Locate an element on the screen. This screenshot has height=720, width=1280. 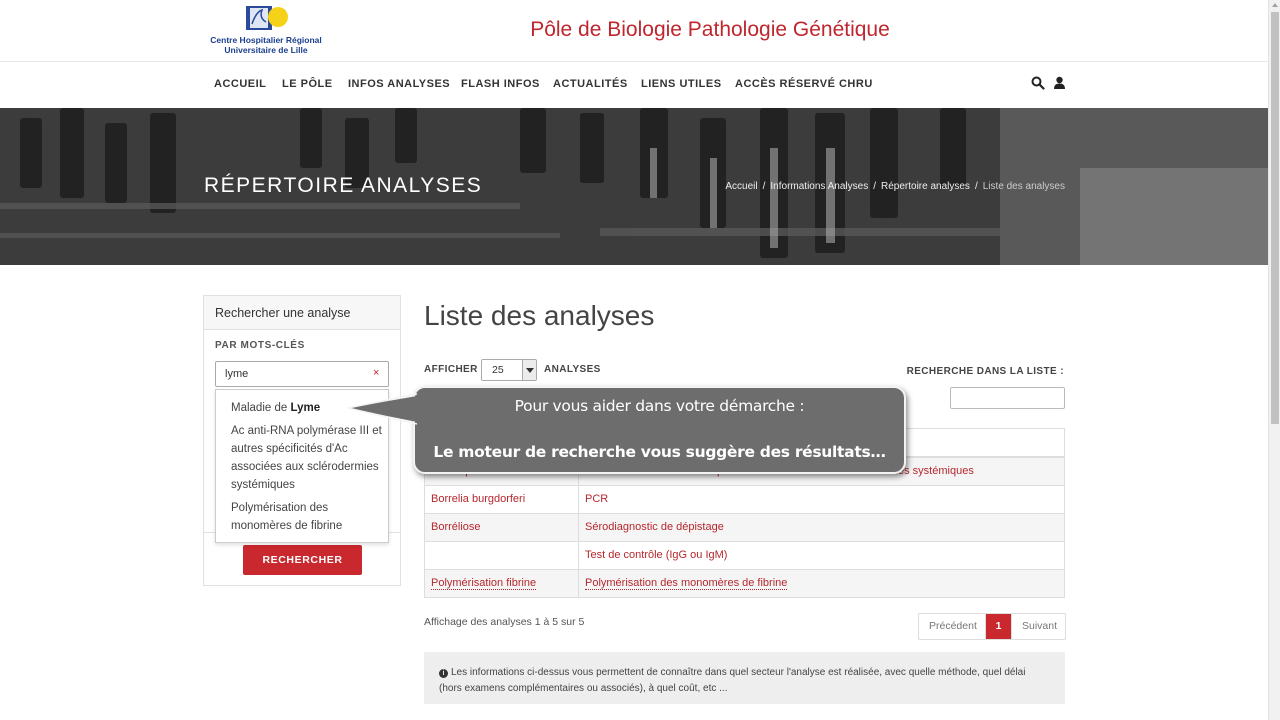
filter-label: RECHERCHE DANS LA LISTE : is located at coordinates (985, 371).